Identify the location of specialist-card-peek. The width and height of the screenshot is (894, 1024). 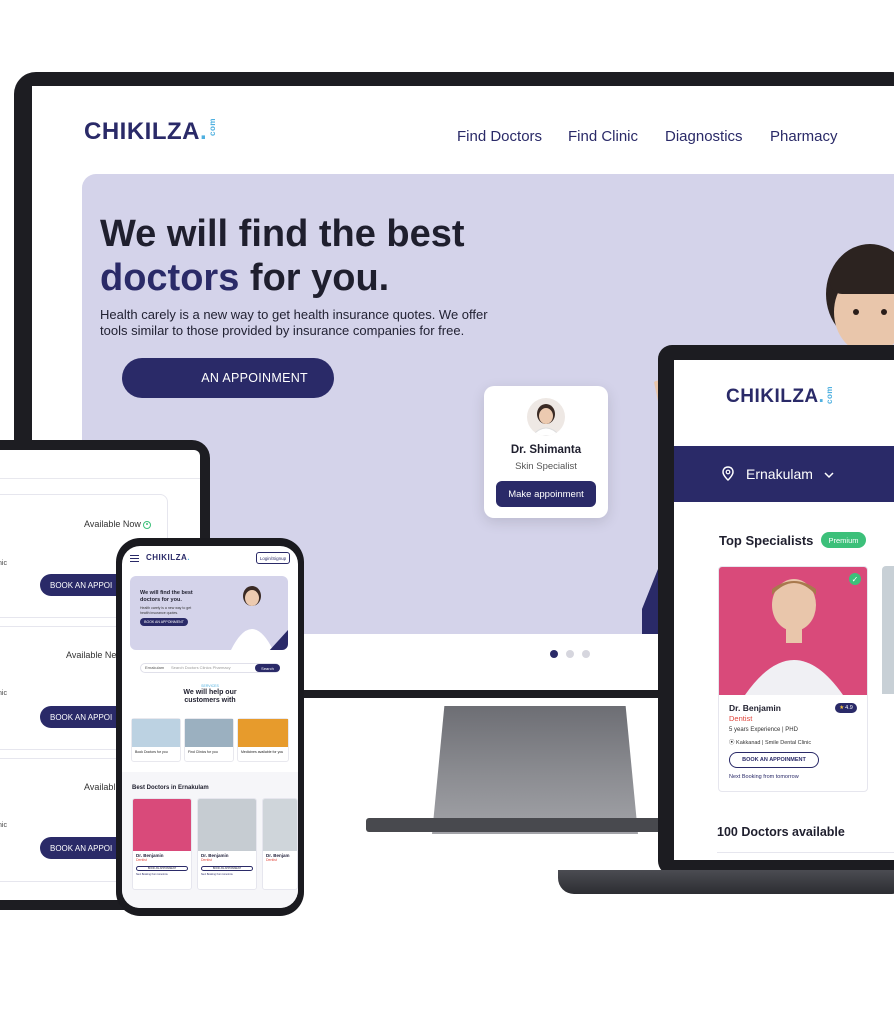
(888, 630).